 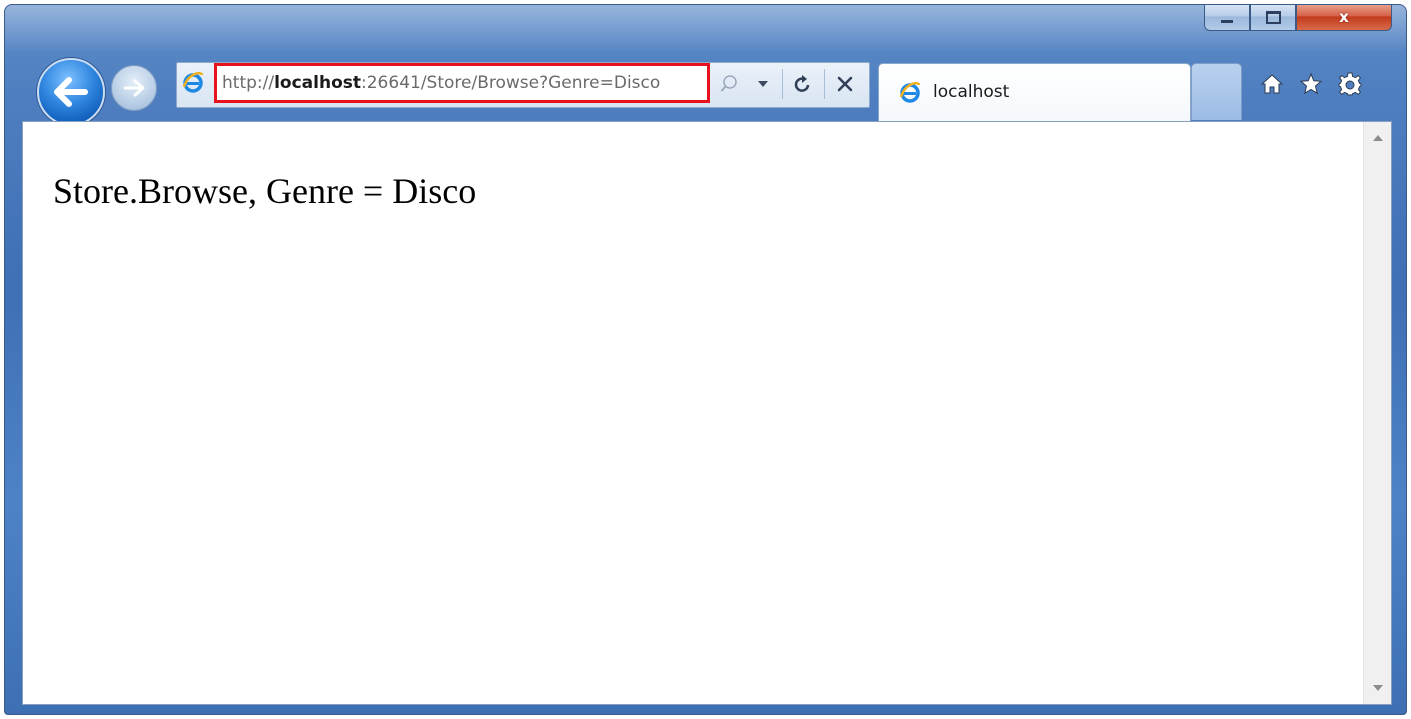 I want to click on page-heading: Store.Browse, Genre = Disco, so click(x=265, y=191).